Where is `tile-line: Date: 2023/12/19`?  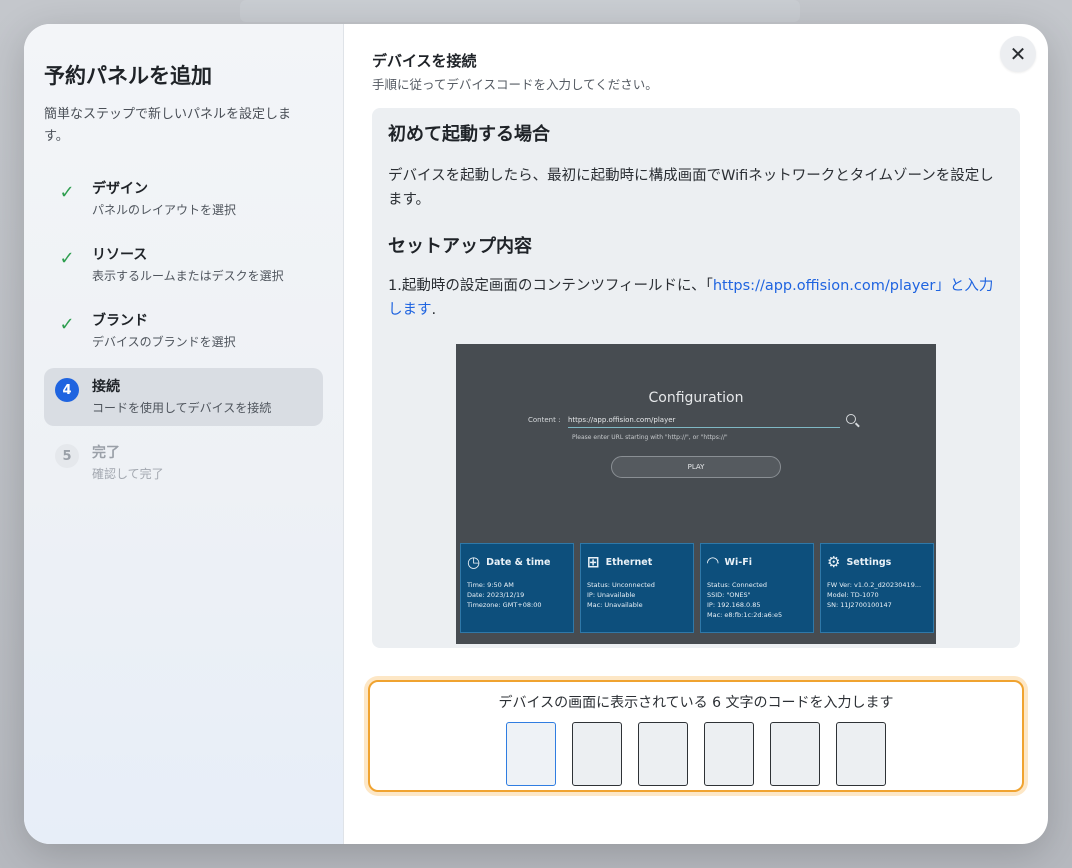 tile-line: Date: 2023/12/19 is located at coordinates (496, 595).